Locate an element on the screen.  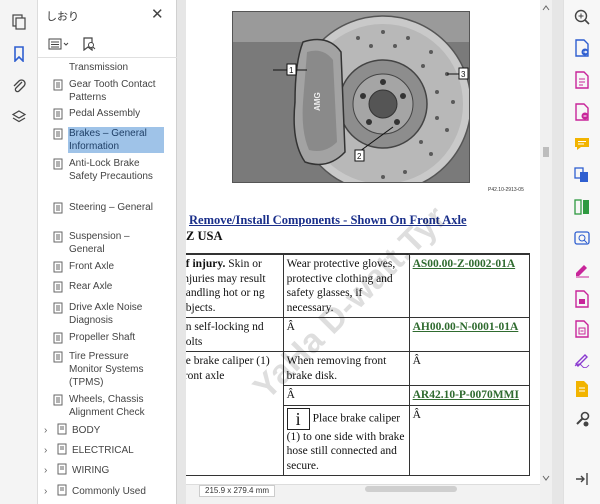
bookmark-group-wiring: › WIRING is located at coordinates (76, 470).